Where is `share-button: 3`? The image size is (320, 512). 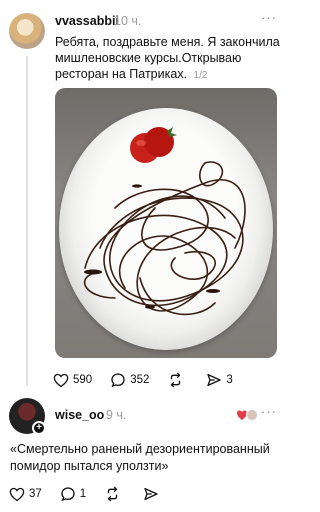
share-button: 3 is located at coordinates (219, 380).